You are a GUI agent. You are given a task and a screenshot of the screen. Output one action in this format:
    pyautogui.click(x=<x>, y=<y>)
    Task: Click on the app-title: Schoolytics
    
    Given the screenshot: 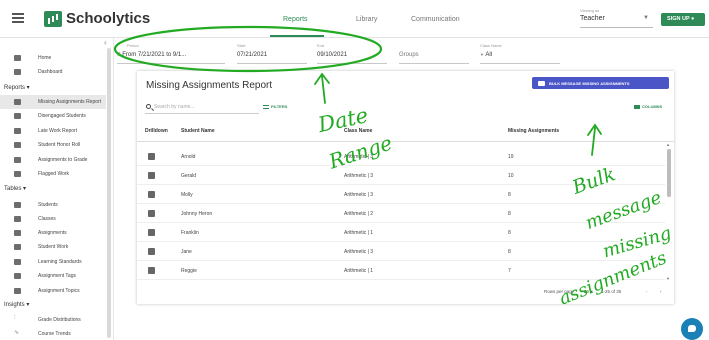 What is the action you would take?
    pyautogui.click(x=108, y=18)
    